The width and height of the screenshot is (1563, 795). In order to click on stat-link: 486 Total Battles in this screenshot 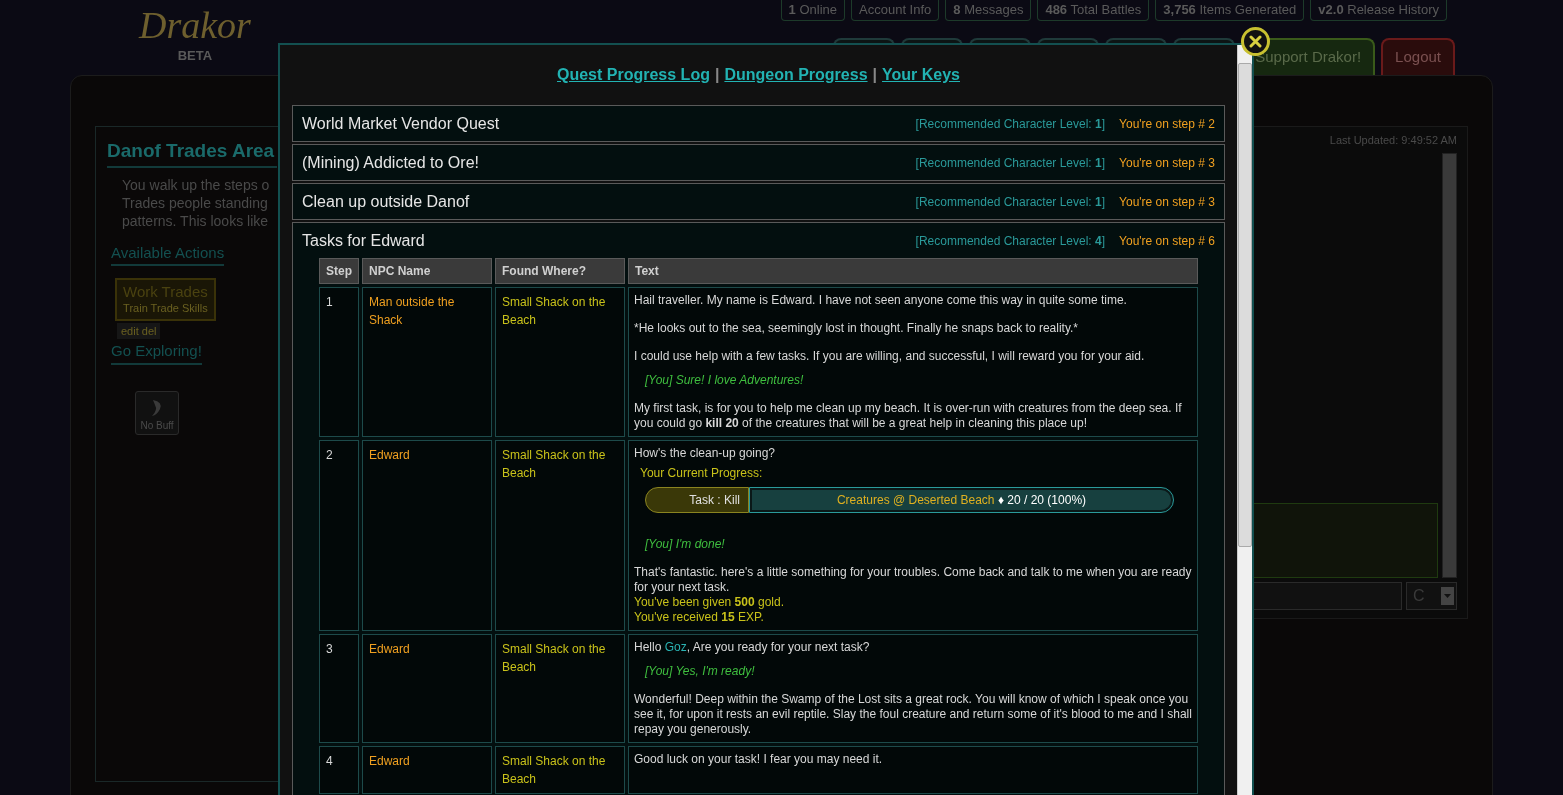, I will do `click(1093, 10)`.